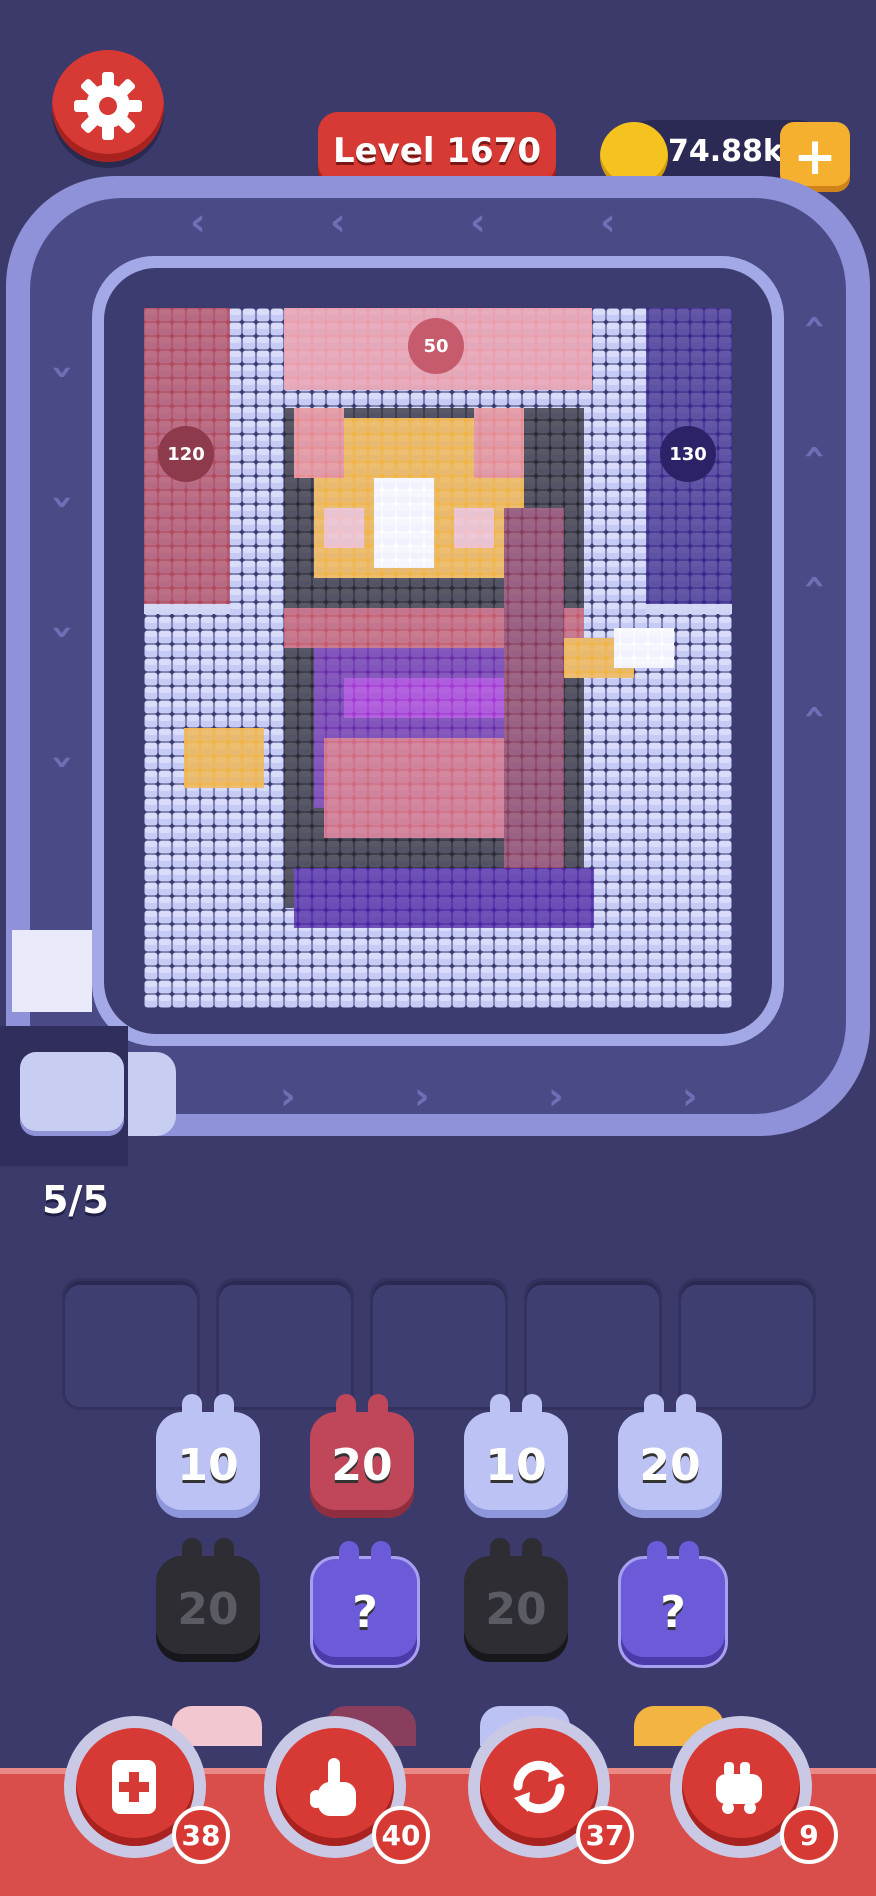  I want to click on coin-balance: 74.88k, so click(725, 151).